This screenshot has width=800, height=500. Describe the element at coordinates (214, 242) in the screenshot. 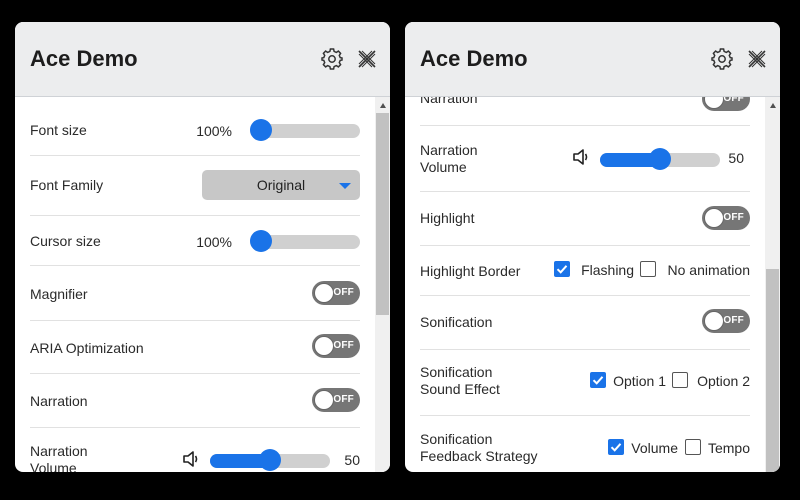

I see `cursor-size-value: 100%` at that location.